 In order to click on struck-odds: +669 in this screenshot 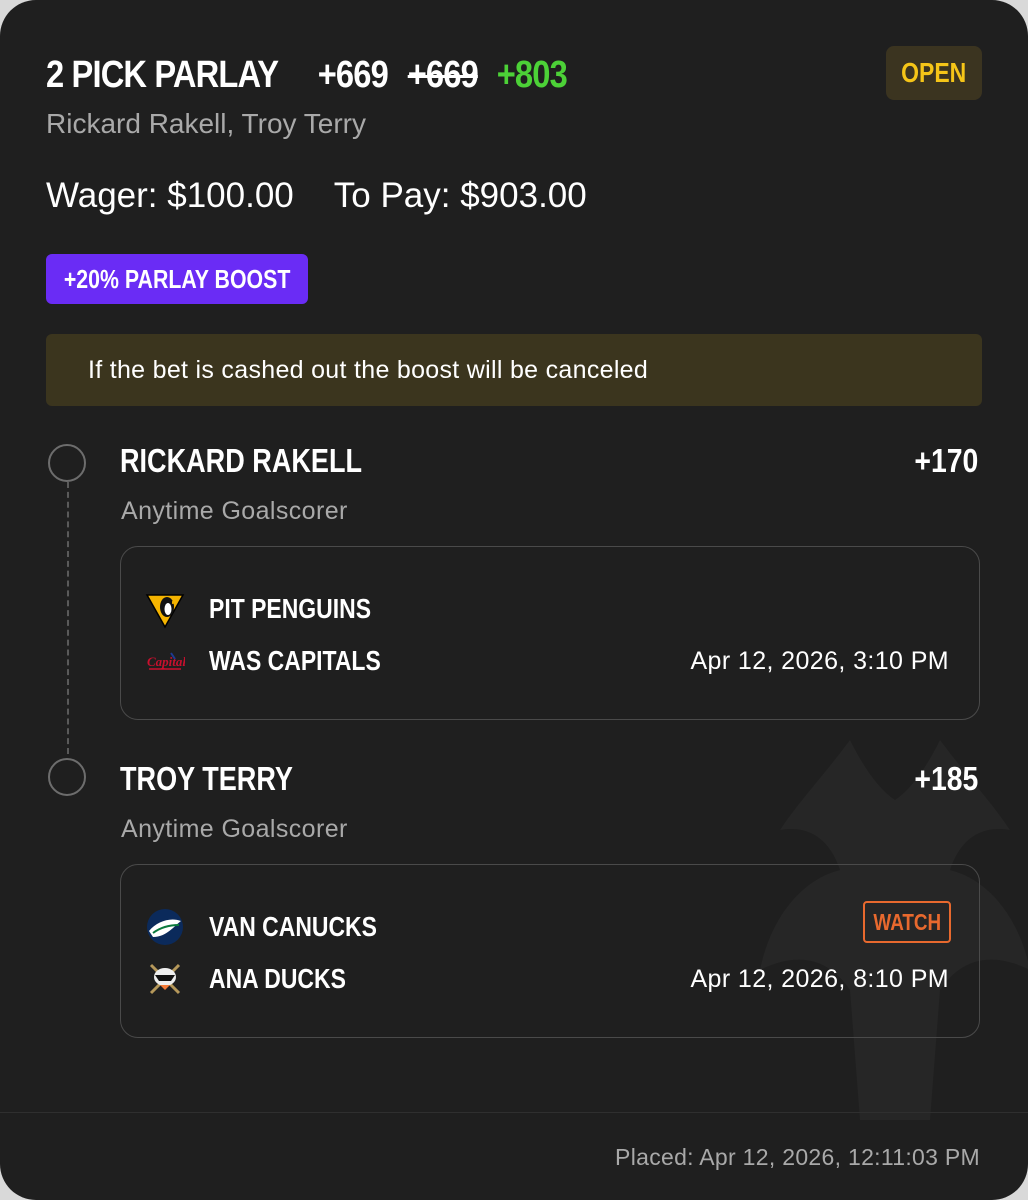, I will do `click(442, 74)`.